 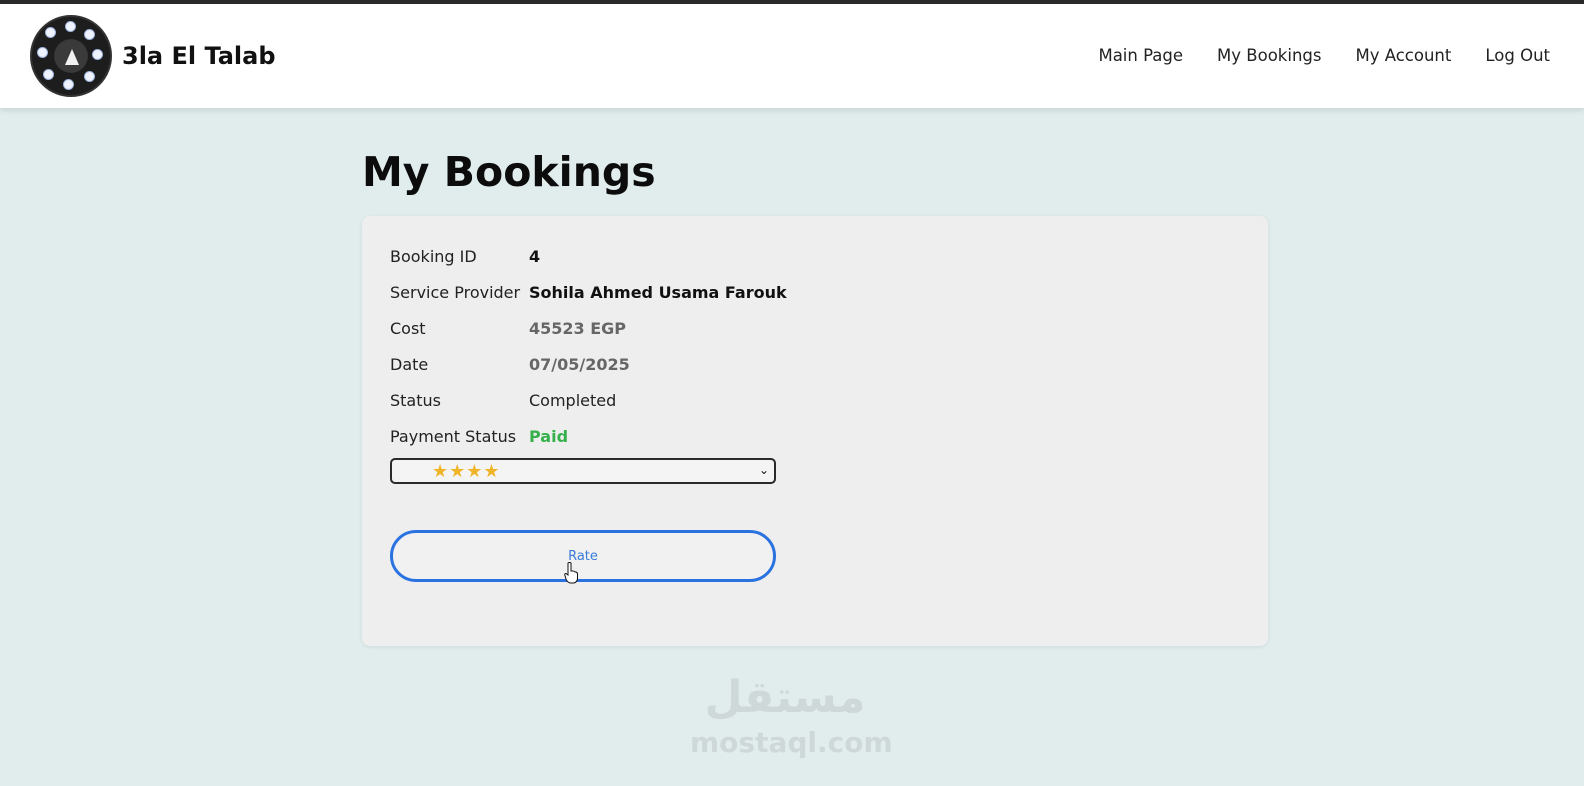 What do you see at coordinates (1140, 55) in the screenshot?
I see `nav-main-page: Main Page` at bounding box center [1140, 55].